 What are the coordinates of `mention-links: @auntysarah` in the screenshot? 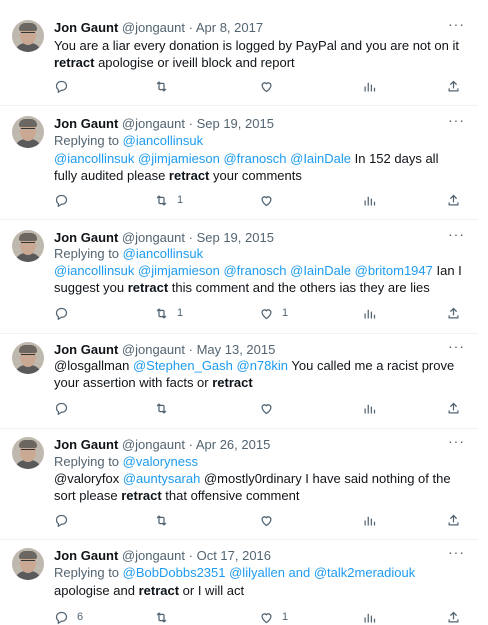 It's located at (162, 478).